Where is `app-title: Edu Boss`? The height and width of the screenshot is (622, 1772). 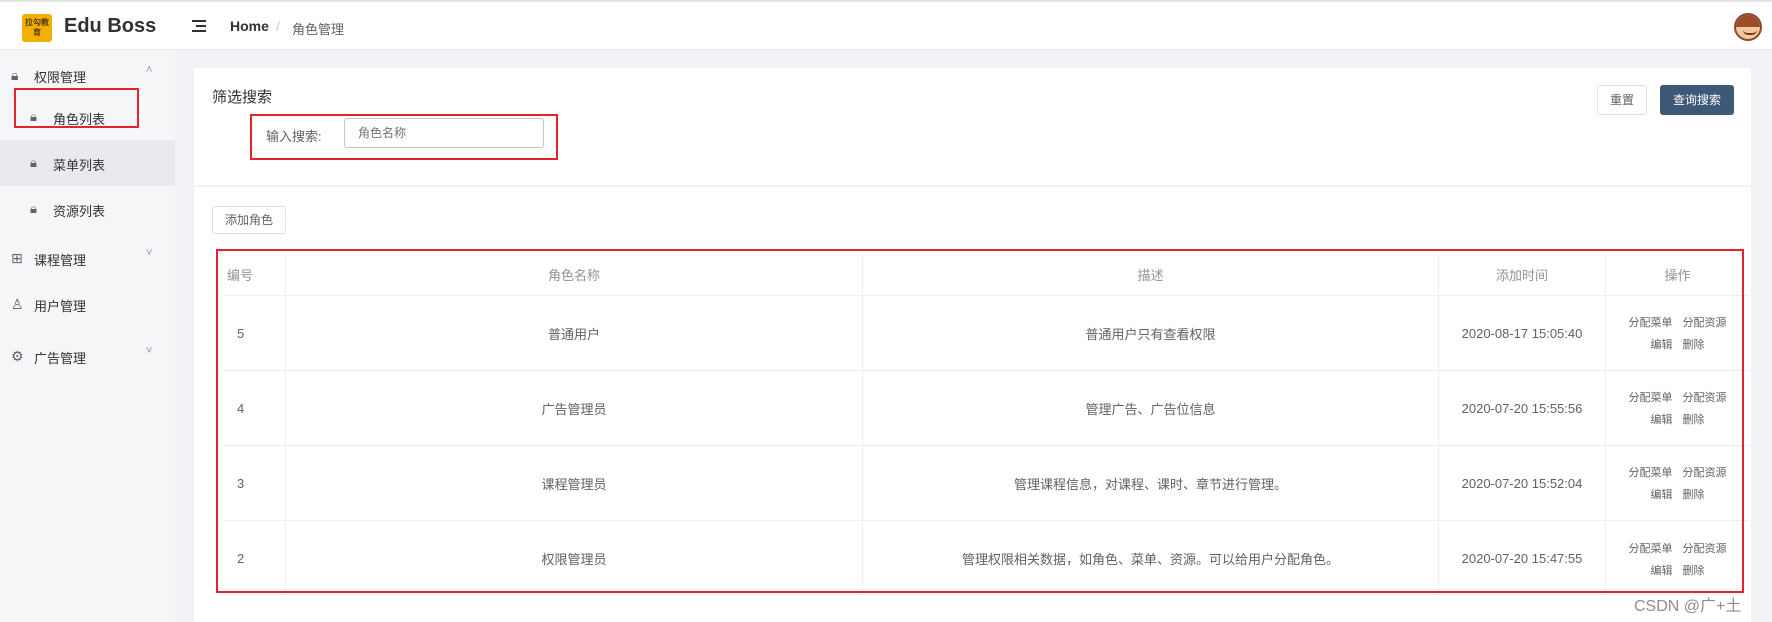 app-title: Edu Boss is located at coordinates (110, 26).